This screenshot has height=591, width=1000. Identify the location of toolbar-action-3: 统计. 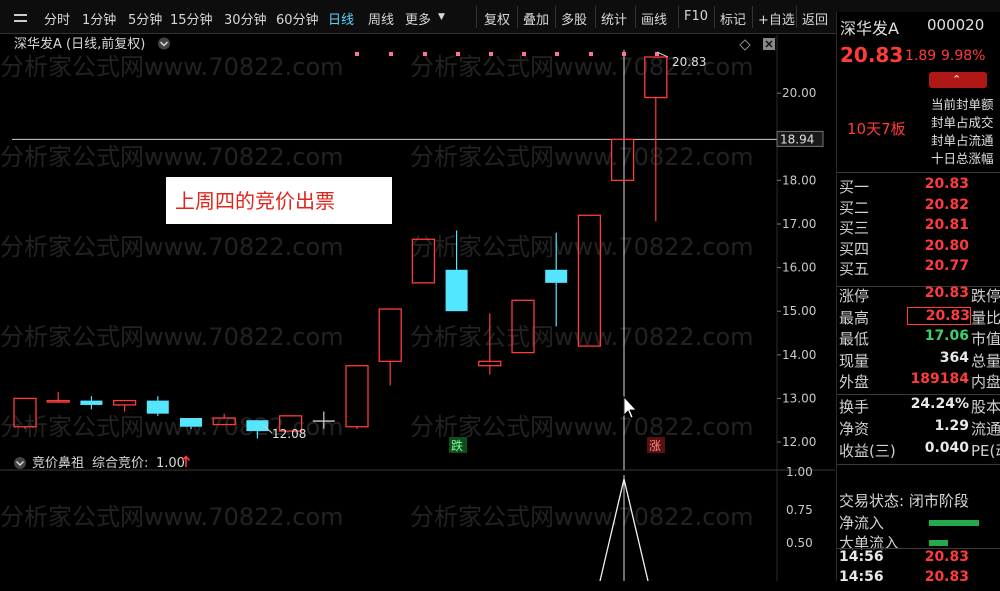
(614, 18).